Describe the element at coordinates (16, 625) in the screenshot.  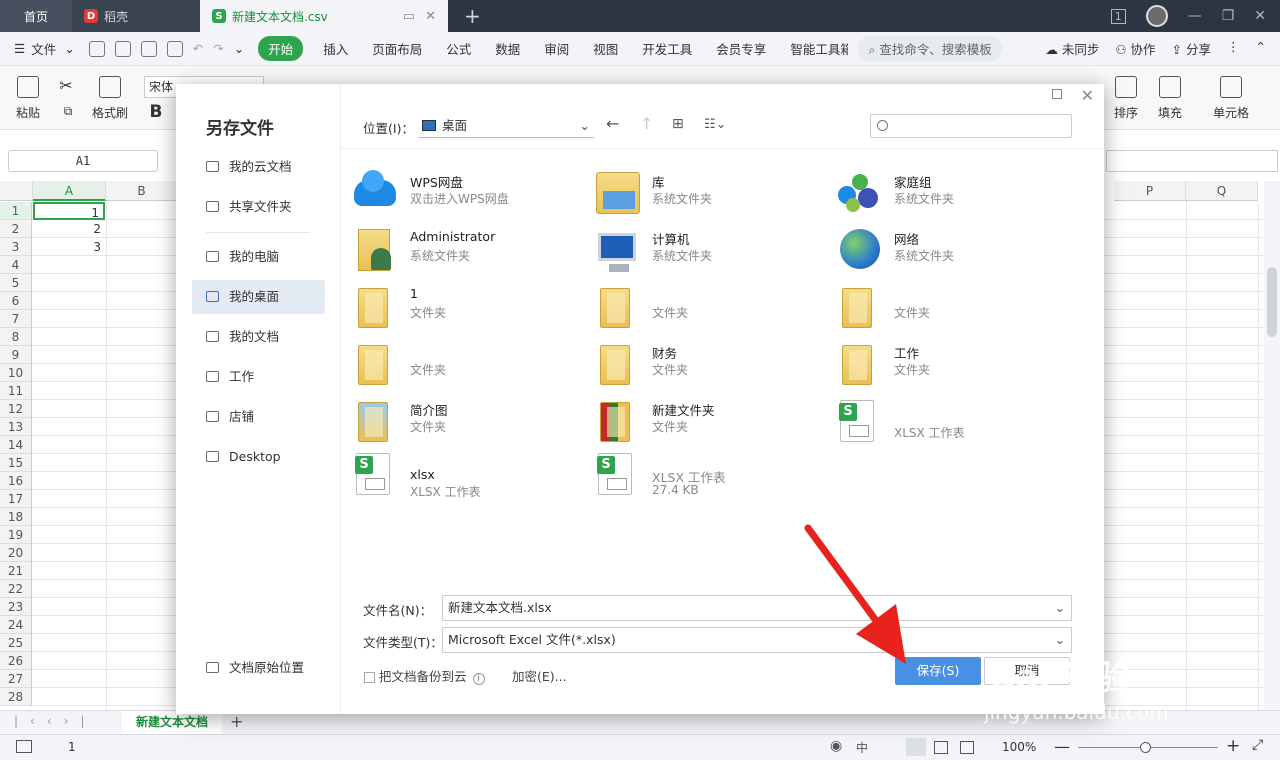
I see `row-header: 24` at that location.